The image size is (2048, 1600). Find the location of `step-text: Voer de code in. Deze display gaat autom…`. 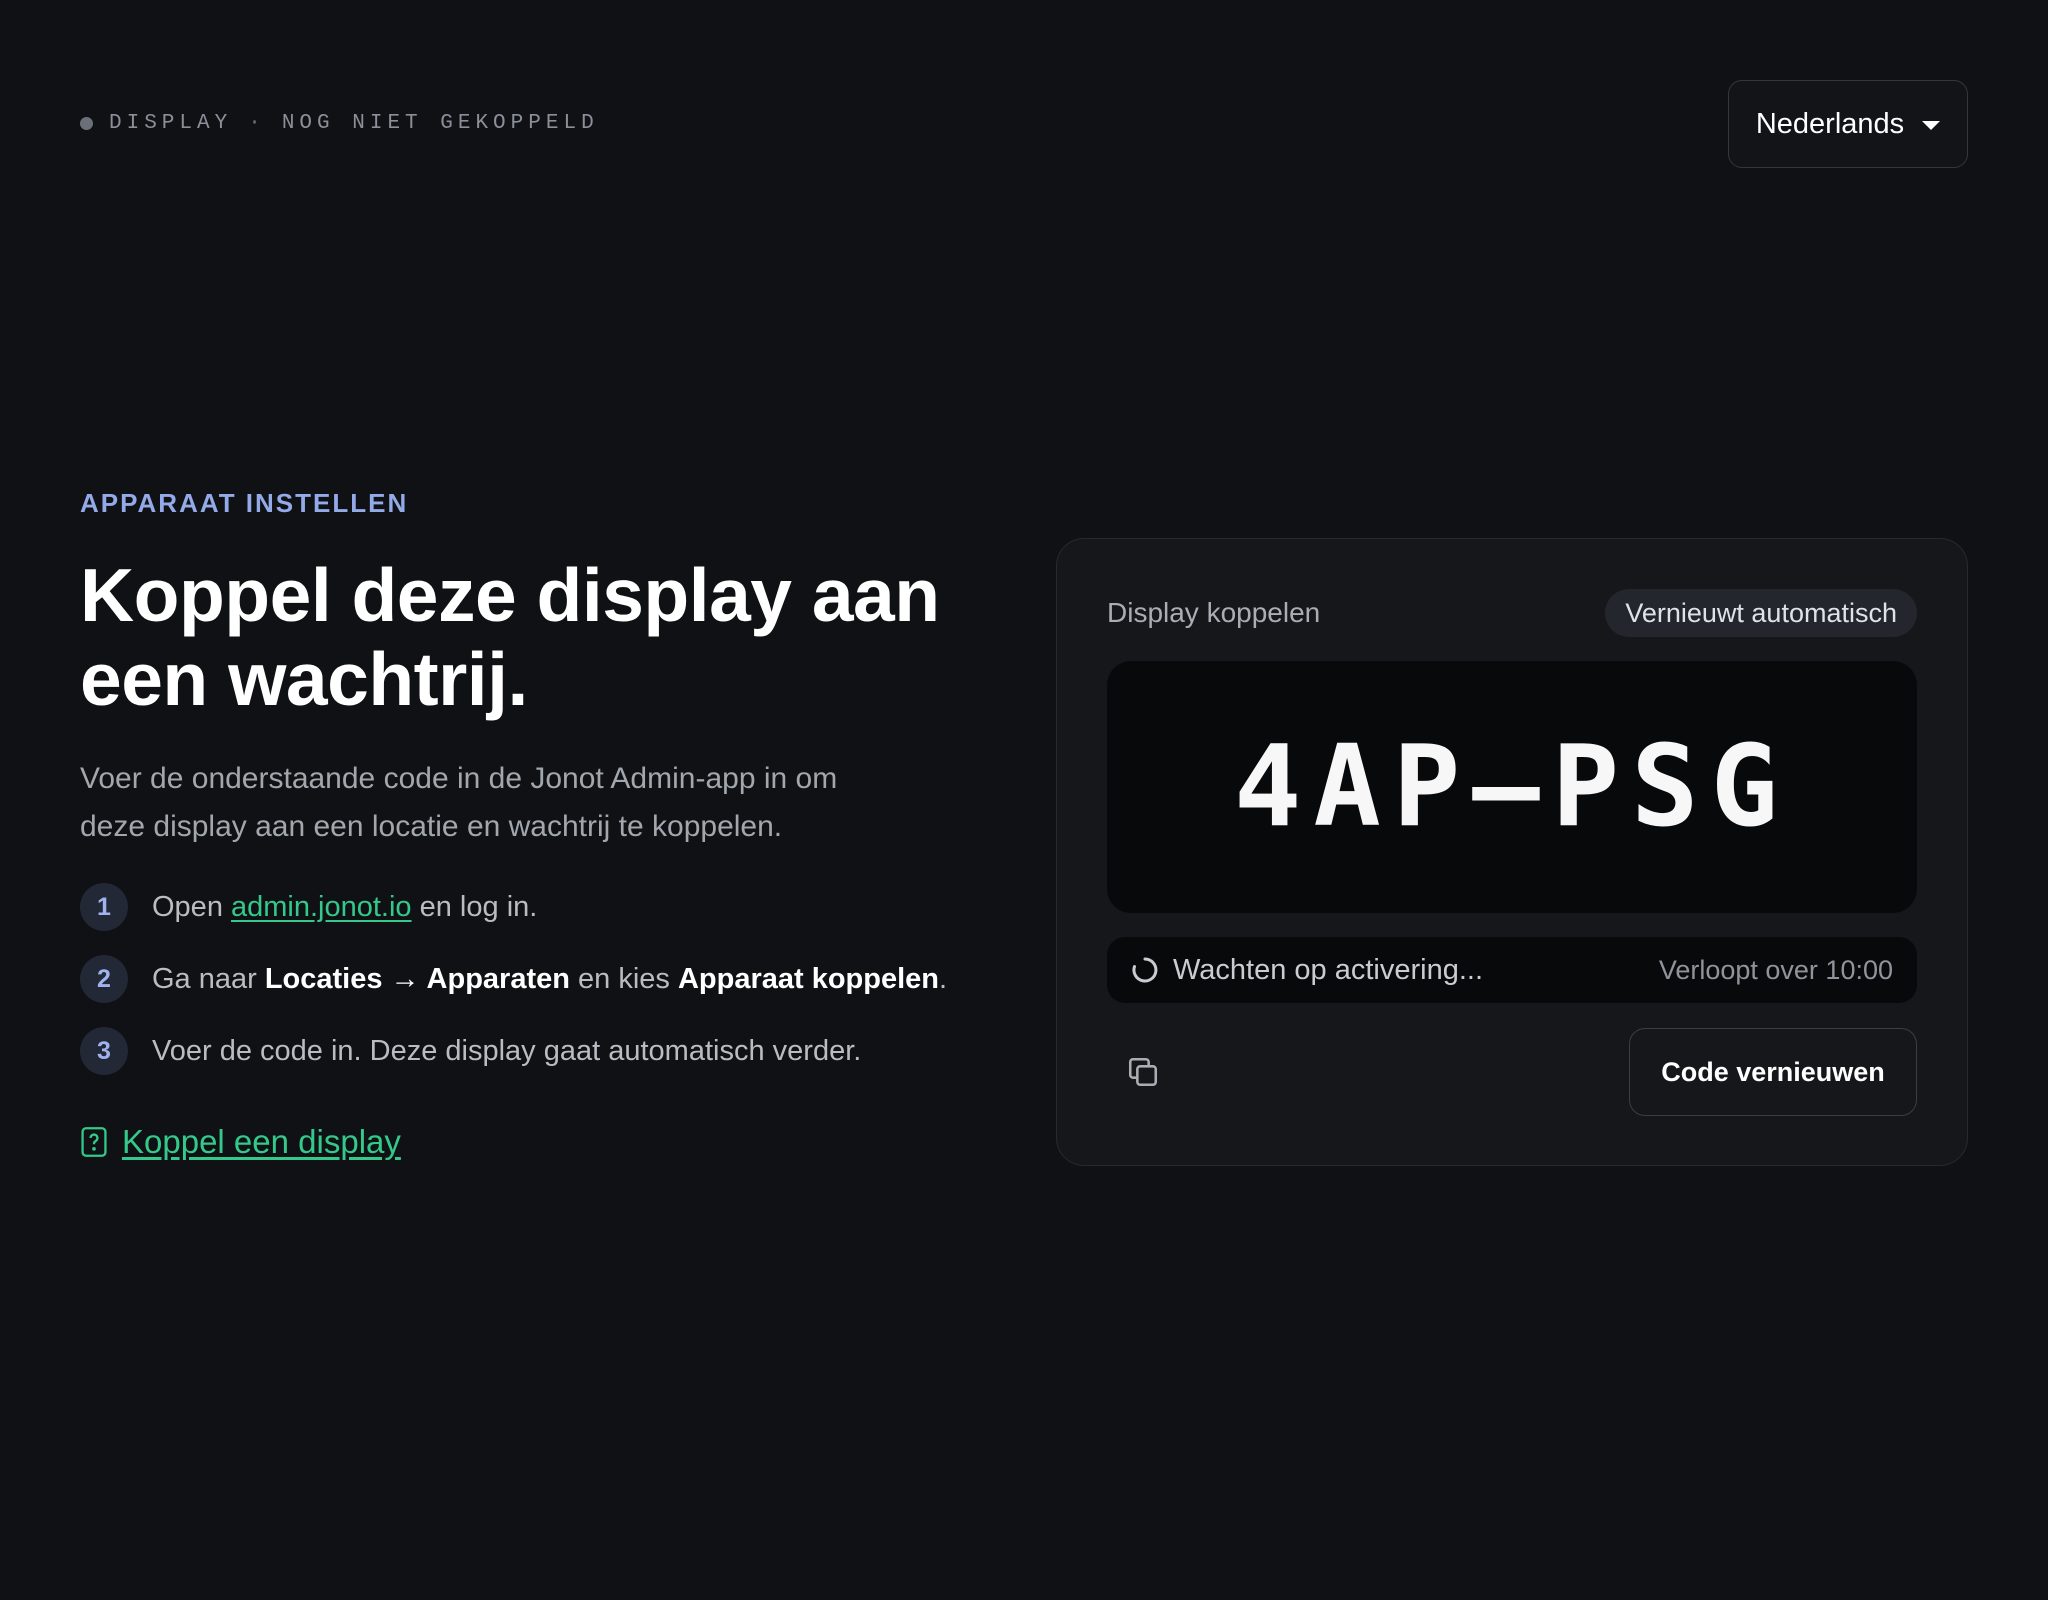

step-text: Voer de code in. Deze display gaat autom… is located at coordinates (507, 1050).